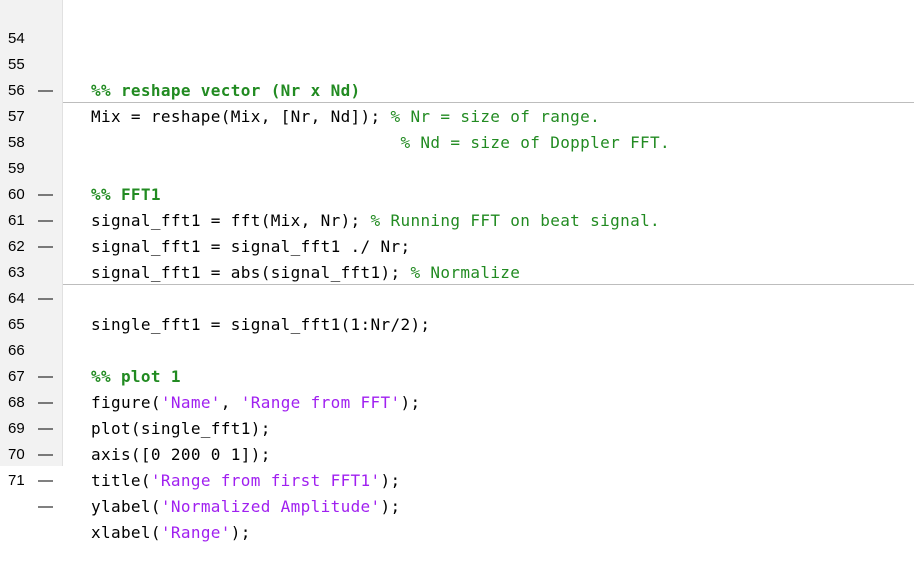  What do you see at coordinates (126, 532) in the screenshot?
I see `code-function-call: xlabel(` at bounding box center [126, 532].